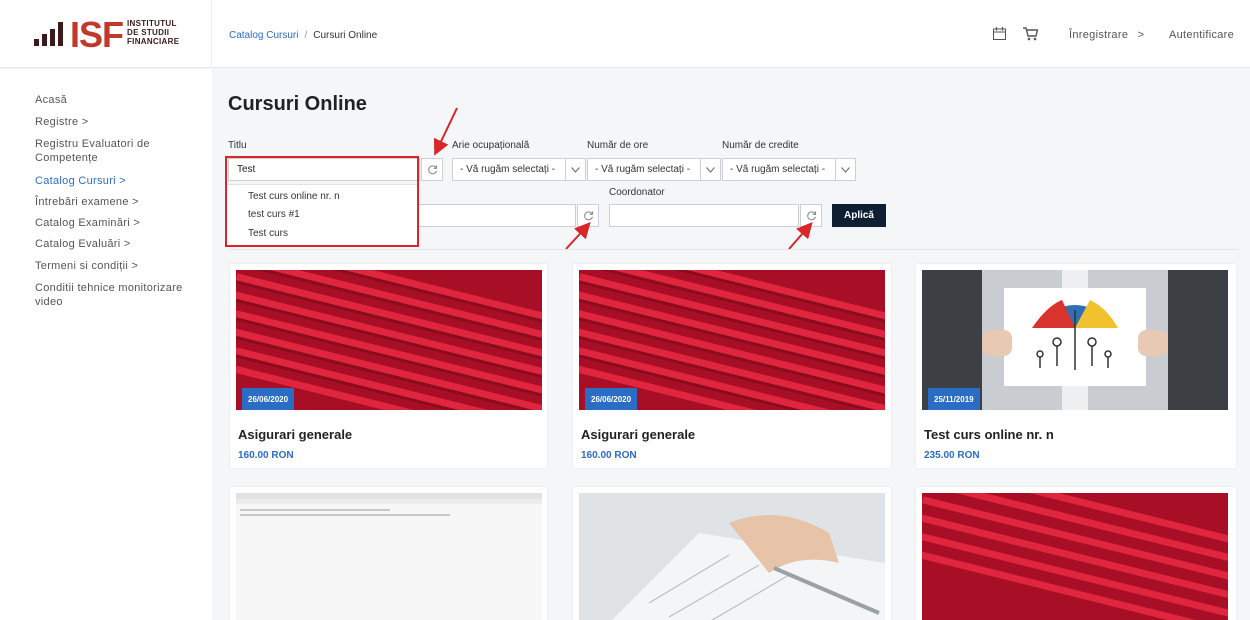 This screenshot has width=1250, height=620. What do you see at coordinates (989, 434) in the screenshot?
I see `course-title: Test curs online nr. n` at bounding box center [989, 434].